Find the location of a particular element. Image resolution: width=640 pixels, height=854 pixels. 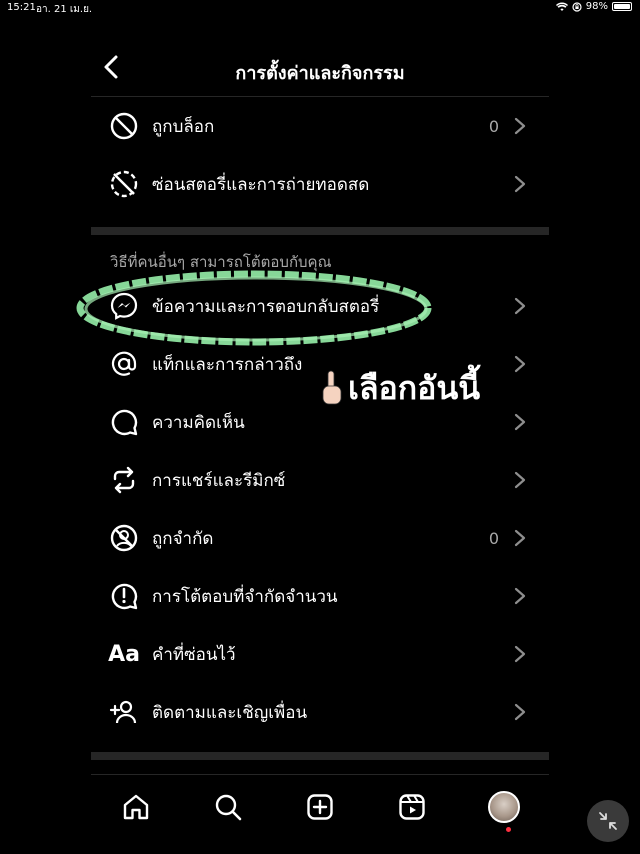

hide-story-icon is located at coordinates (124, 184).